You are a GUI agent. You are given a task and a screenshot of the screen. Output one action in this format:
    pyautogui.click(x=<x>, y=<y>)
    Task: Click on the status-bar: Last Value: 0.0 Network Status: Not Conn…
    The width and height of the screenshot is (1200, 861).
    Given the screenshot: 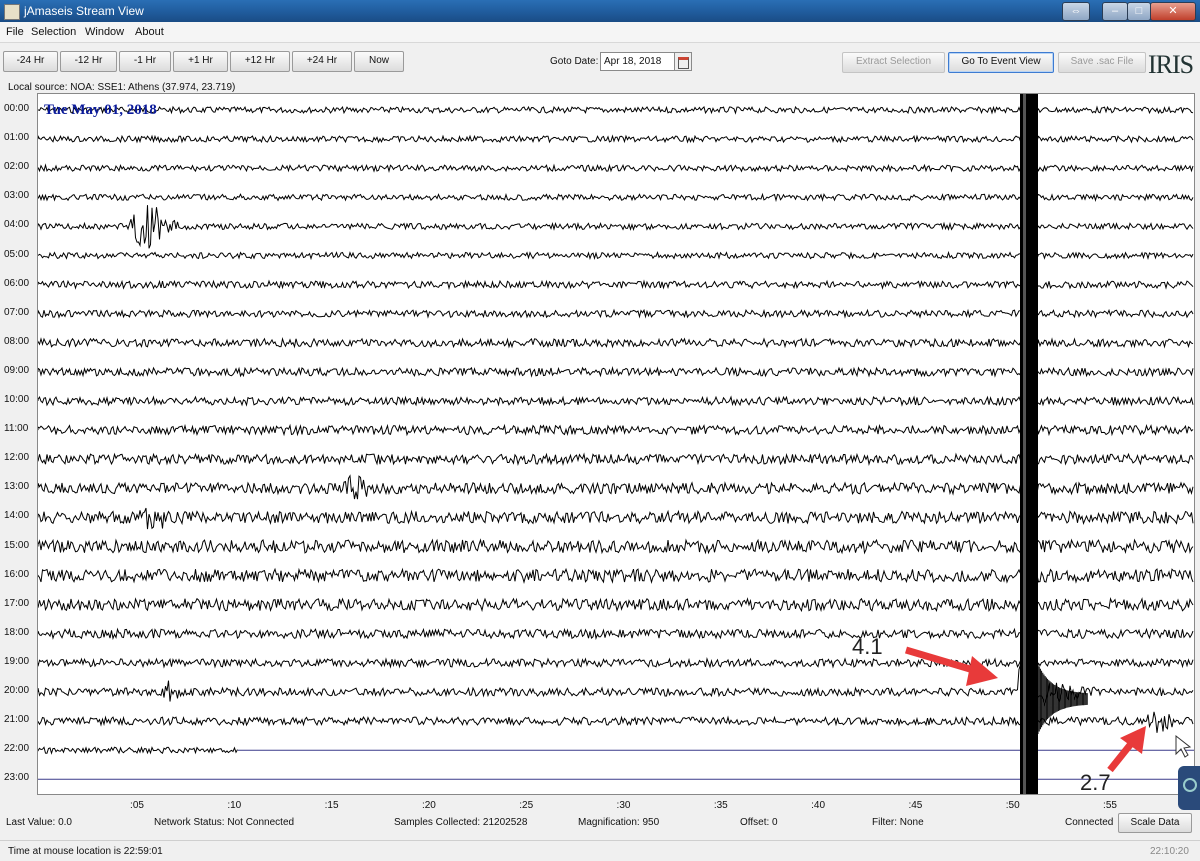 What is the action you would take?
    pyautogui.click(x=600, y=823)
    